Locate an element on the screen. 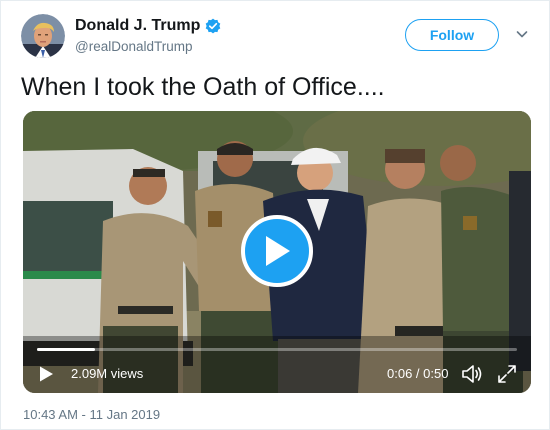 The height and width of the screenshot is (430, 550). avatar is located at coordinates (43, 36).